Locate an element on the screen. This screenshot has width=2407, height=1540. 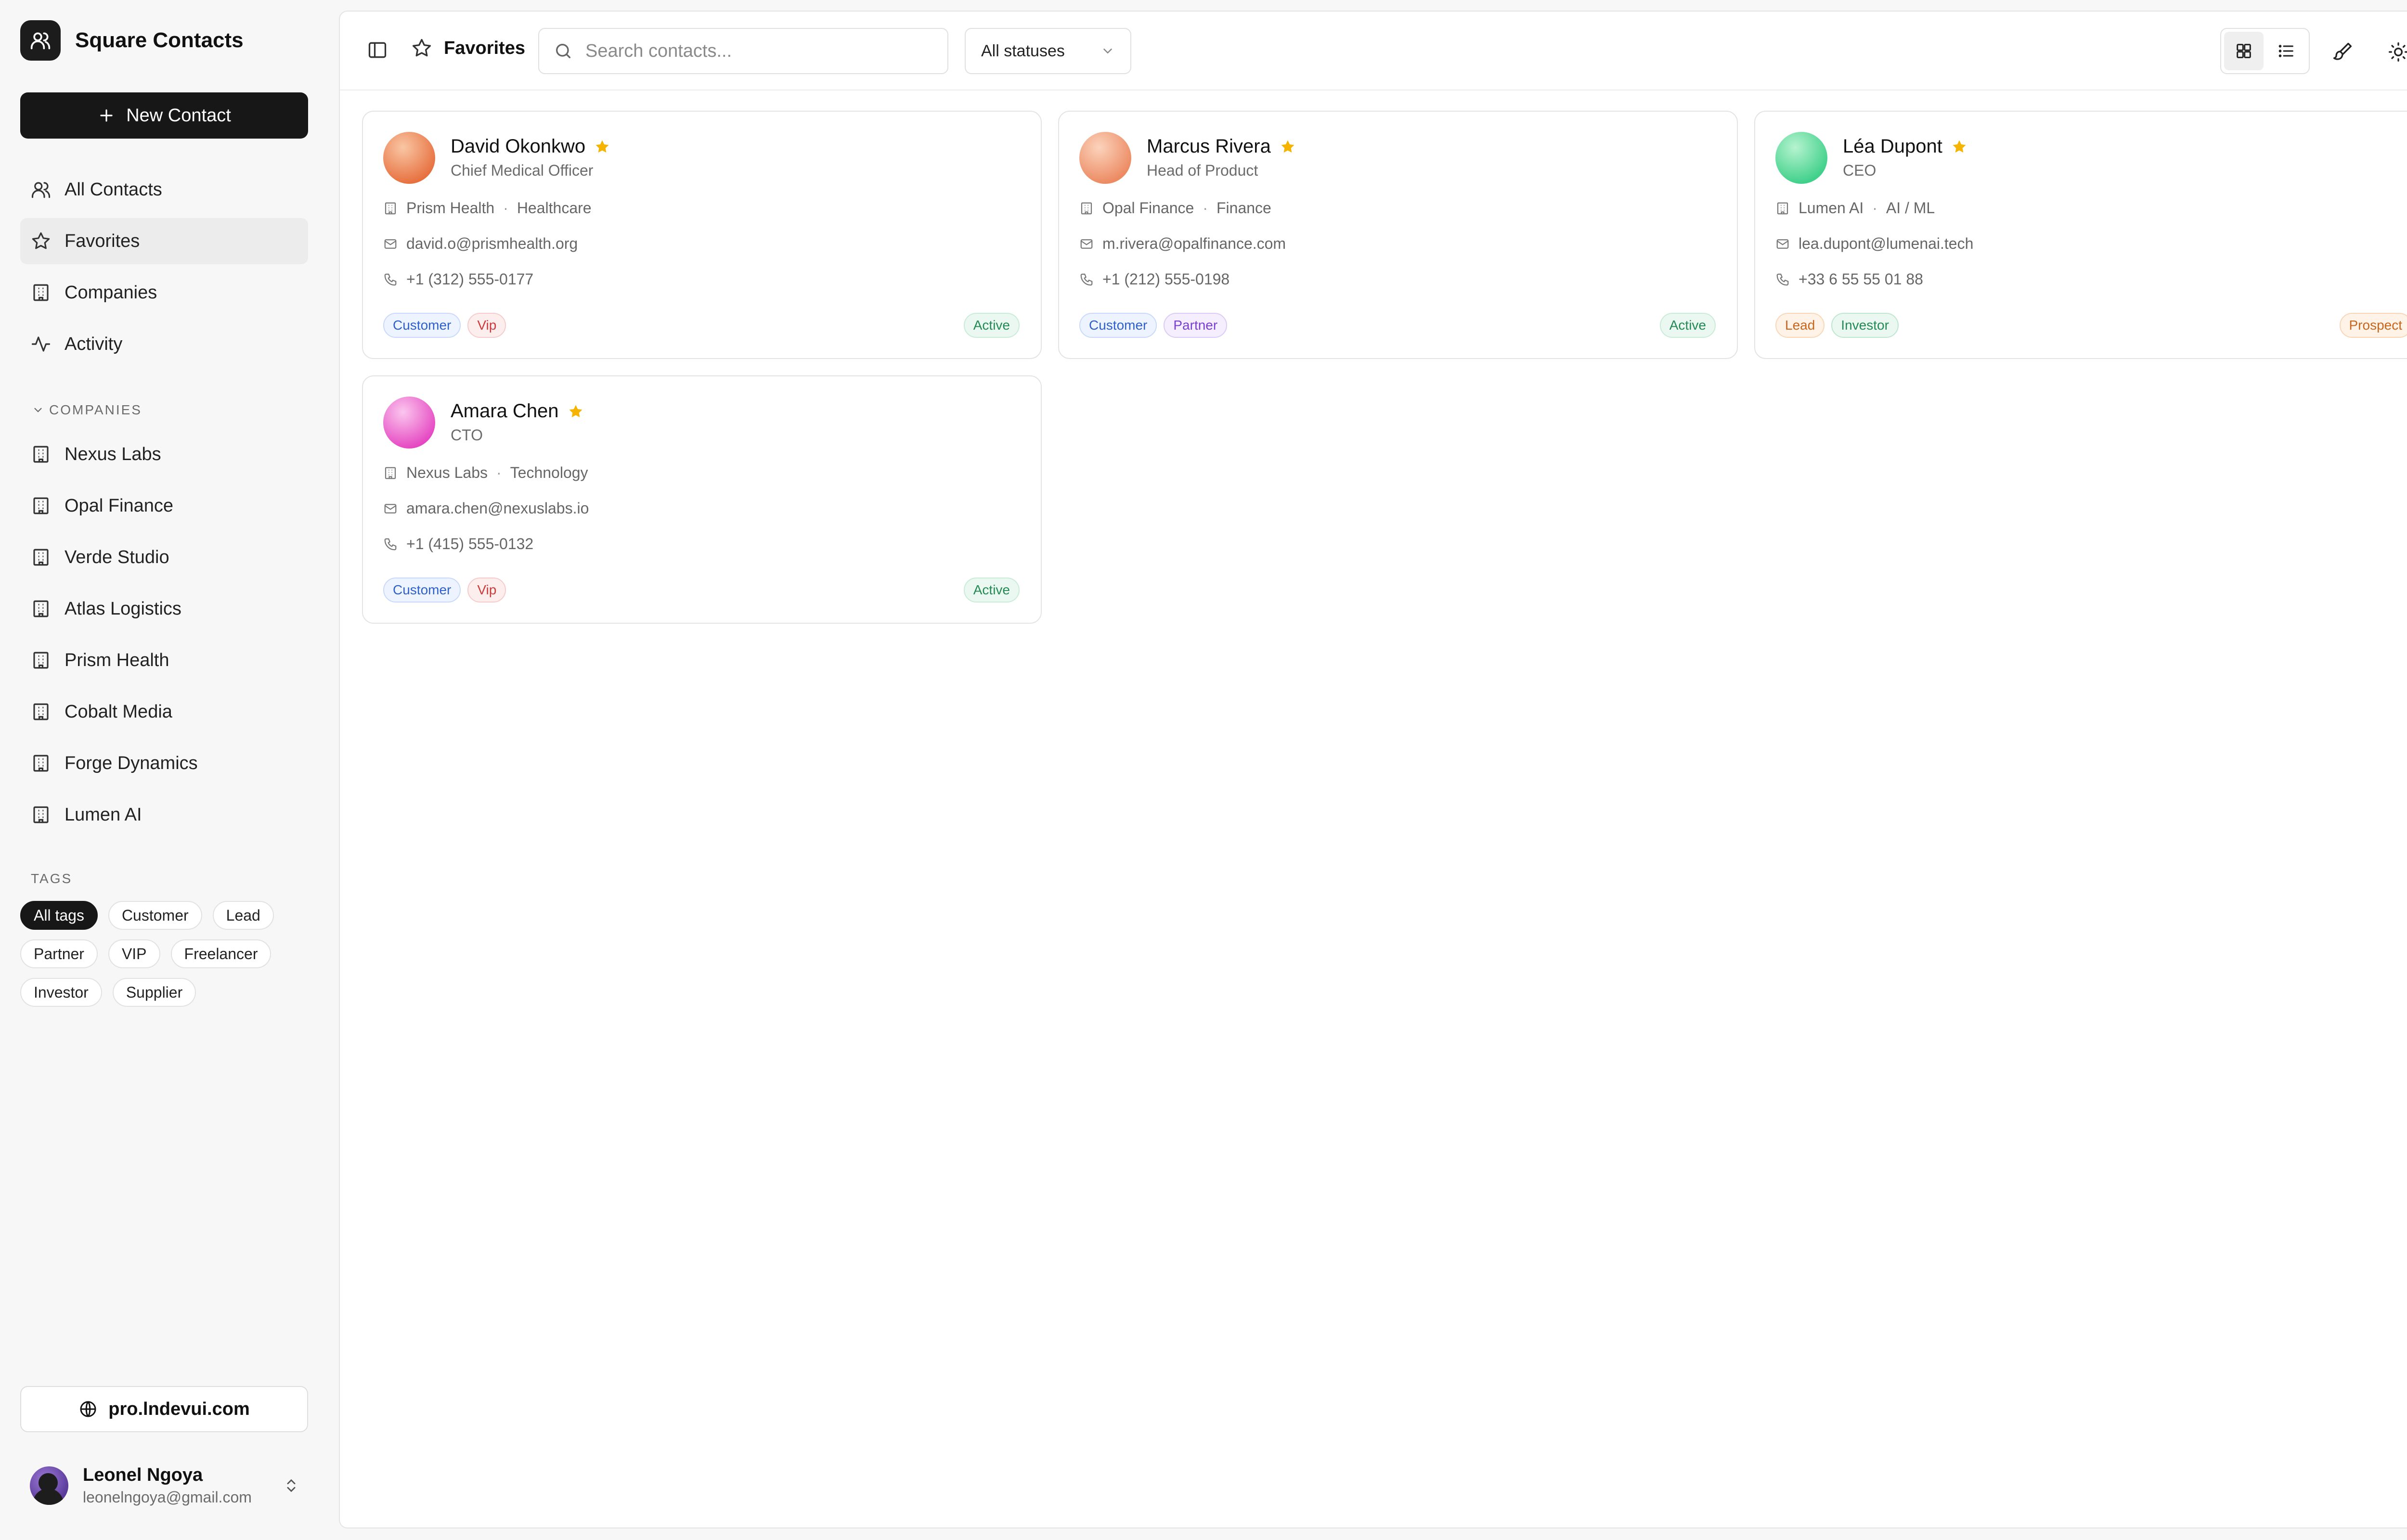
sun-icon is located at coordinates (2397, 52).